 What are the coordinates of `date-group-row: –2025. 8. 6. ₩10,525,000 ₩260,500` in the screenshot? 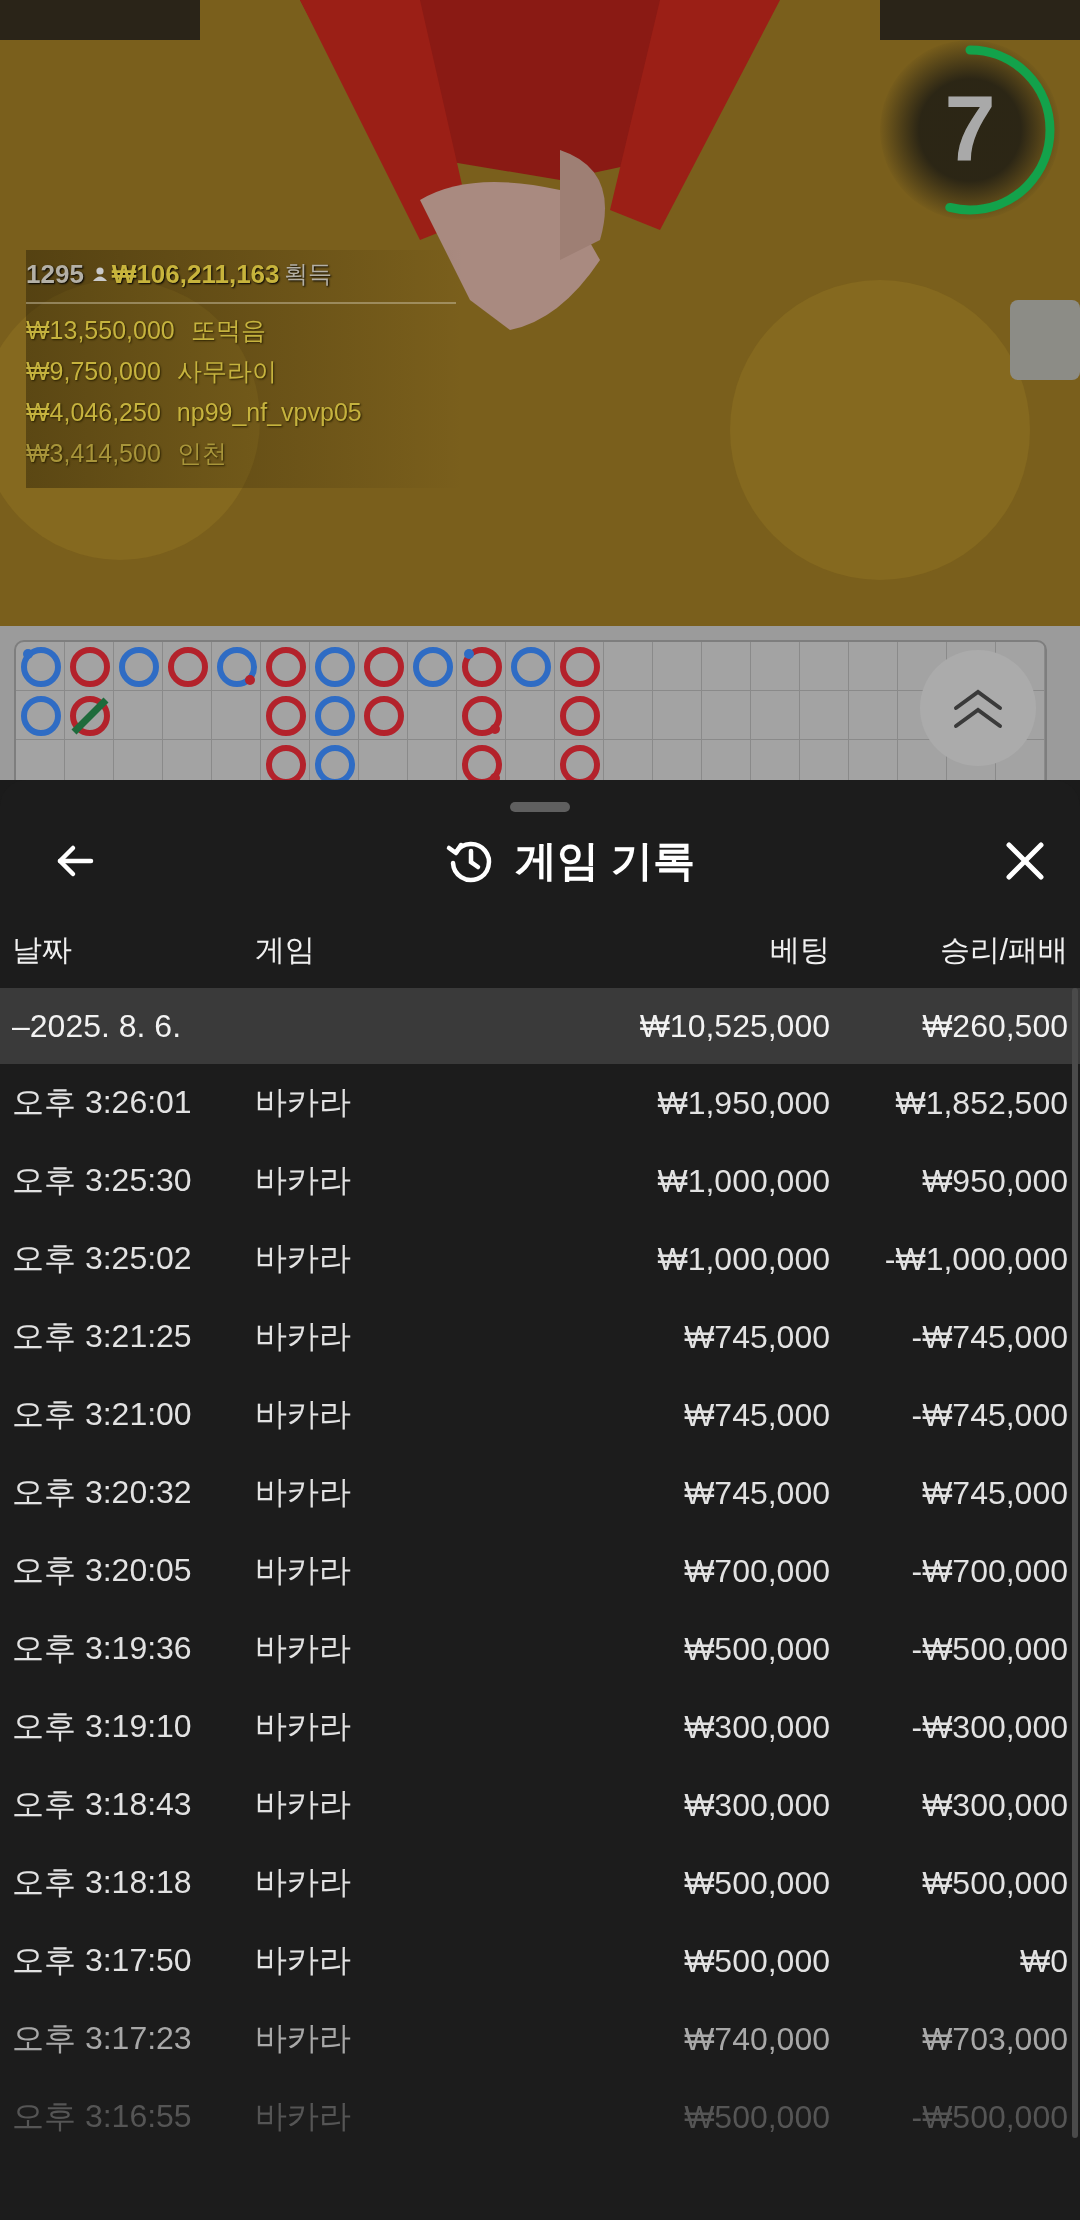 It's located at (540, 1026).